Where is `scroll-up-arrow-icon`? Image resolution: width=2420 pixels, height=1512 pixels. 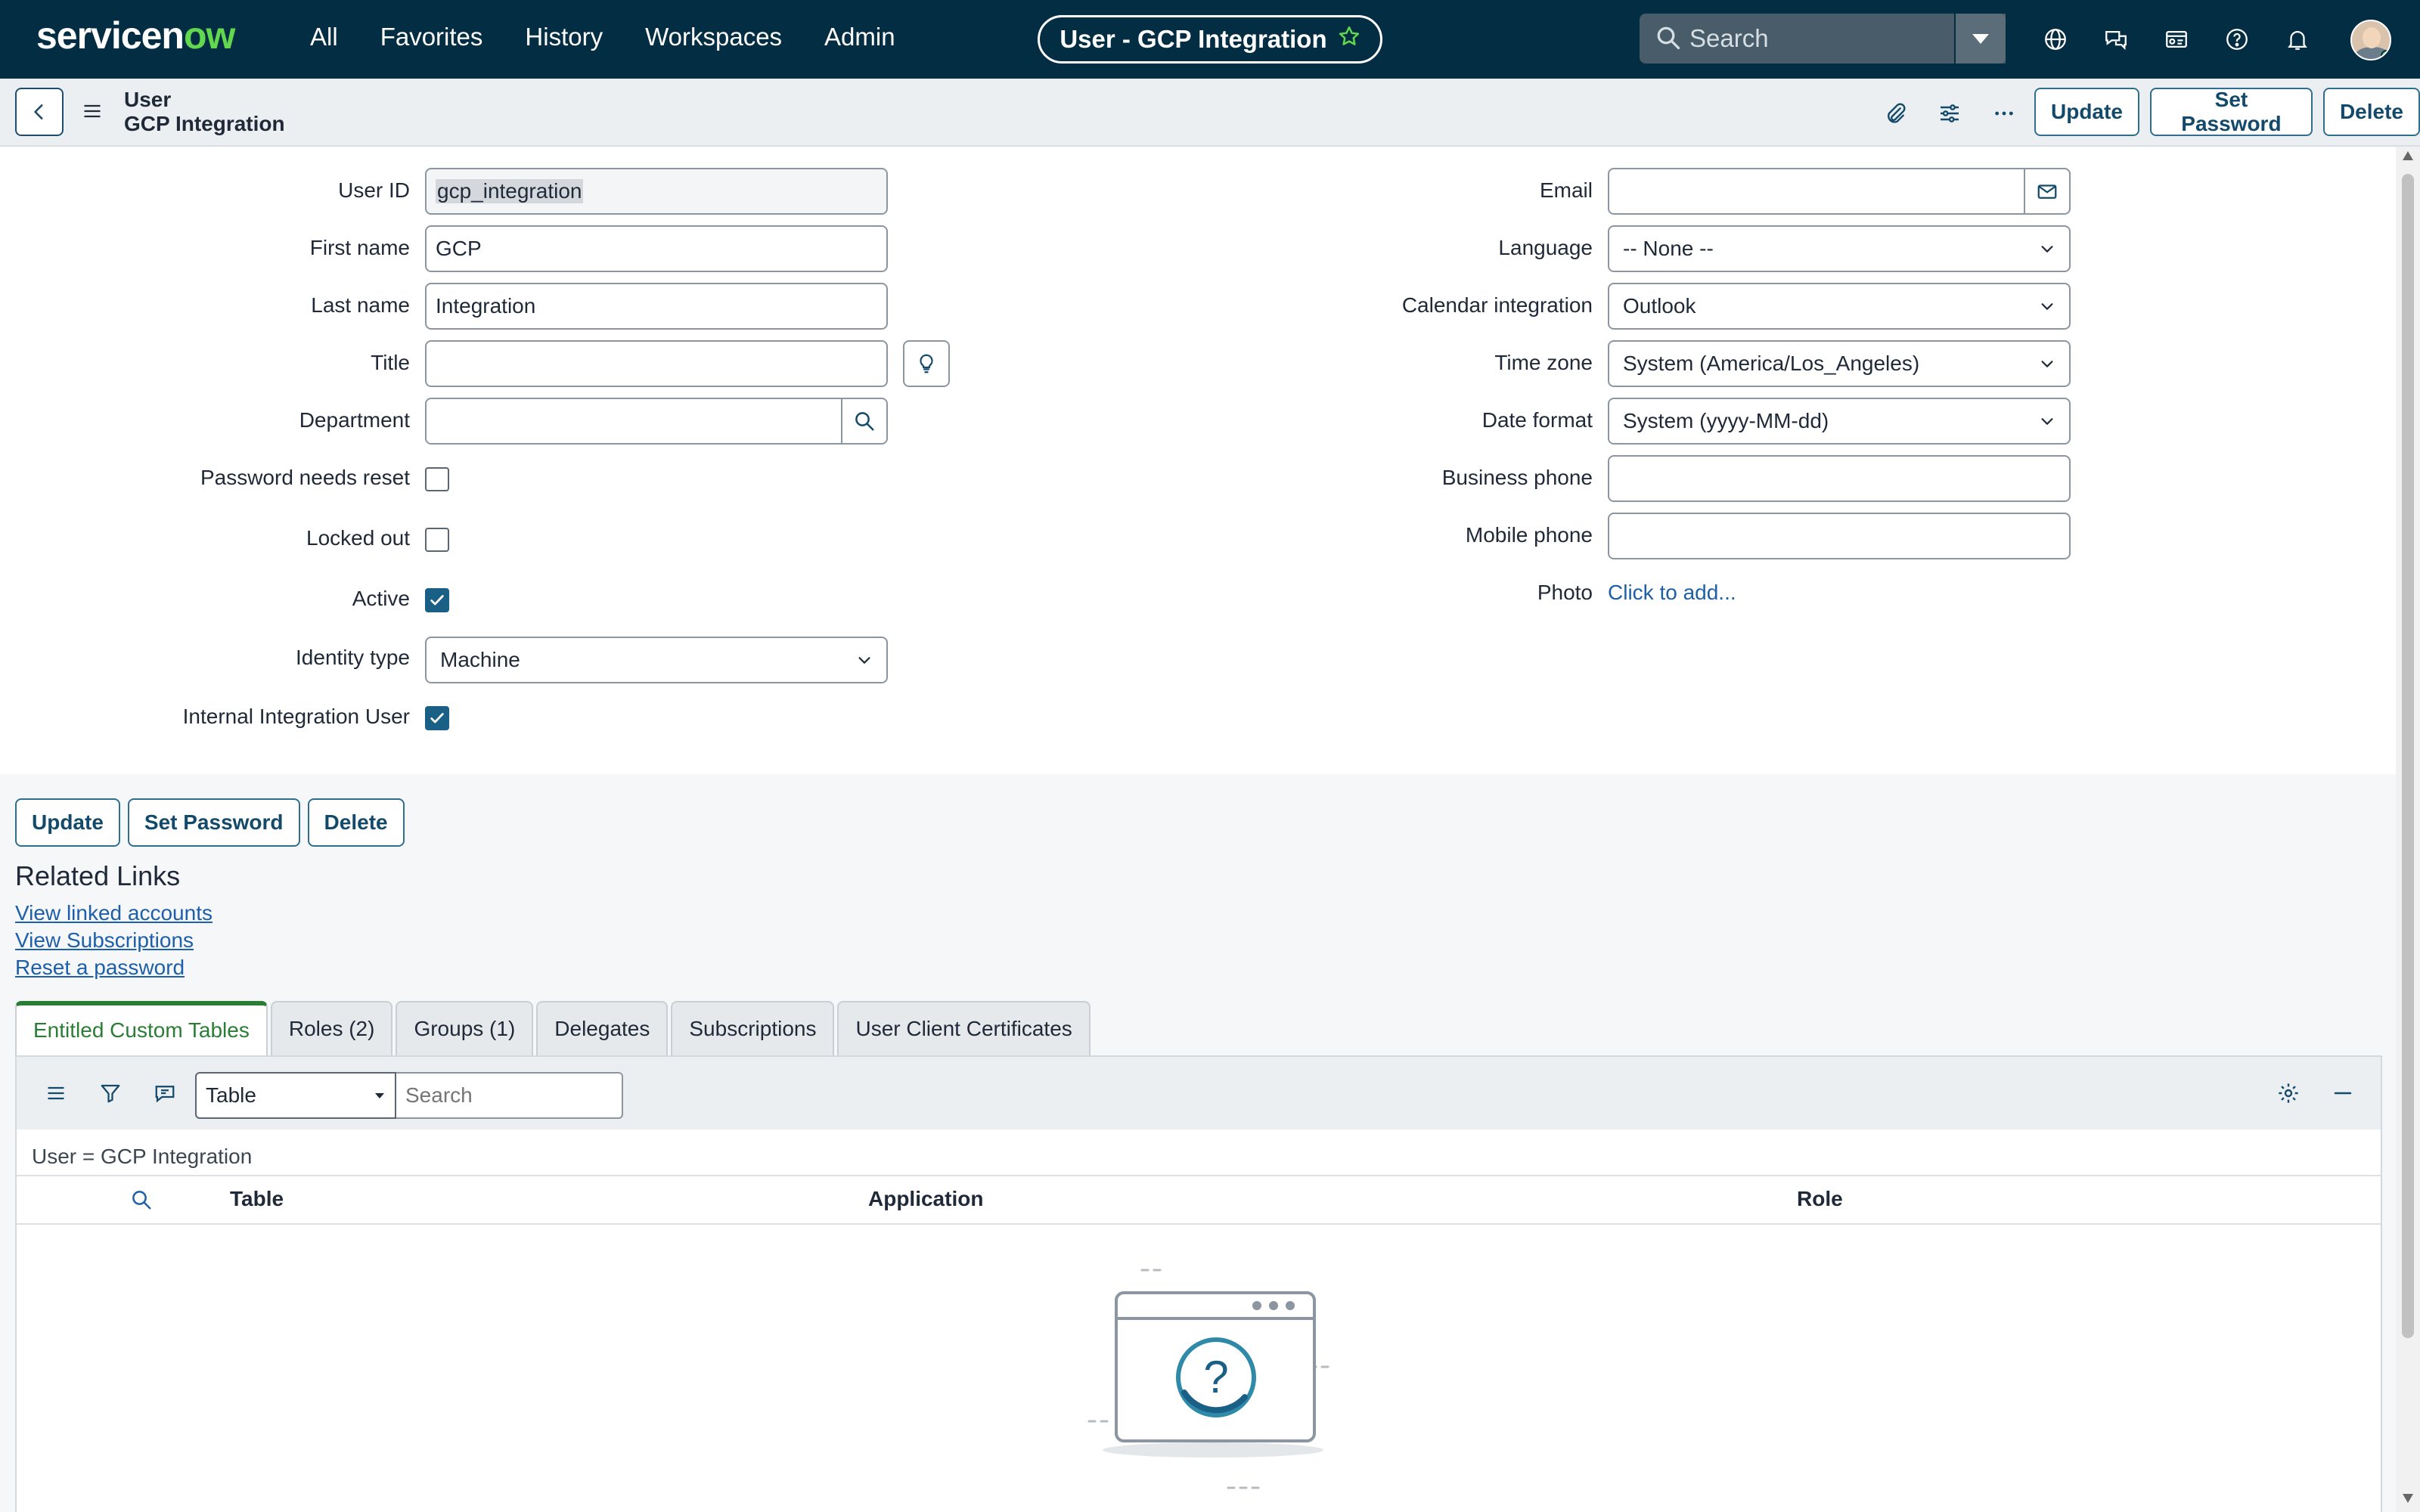
scroll-up-arrow-icon is located at coordinates (2408, 155).